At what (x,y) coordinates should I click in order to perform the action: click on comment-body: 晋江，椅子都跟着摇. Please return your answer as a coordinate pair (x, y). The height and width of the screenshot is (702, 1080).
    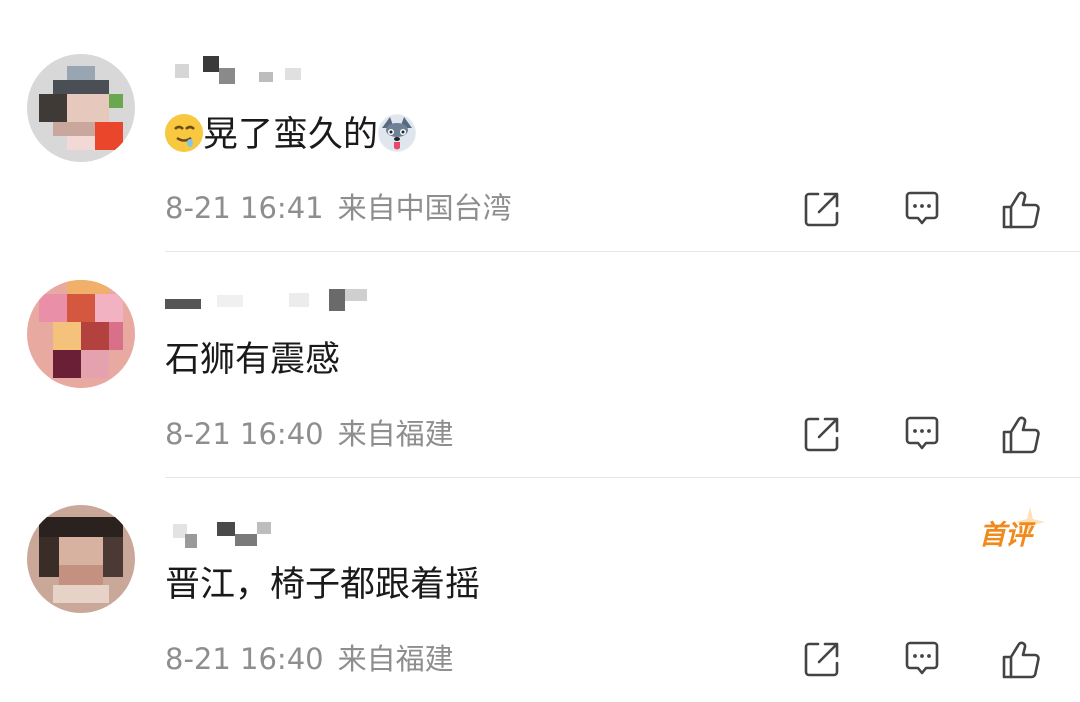
    Looking at the image, I should click on (323, 585).